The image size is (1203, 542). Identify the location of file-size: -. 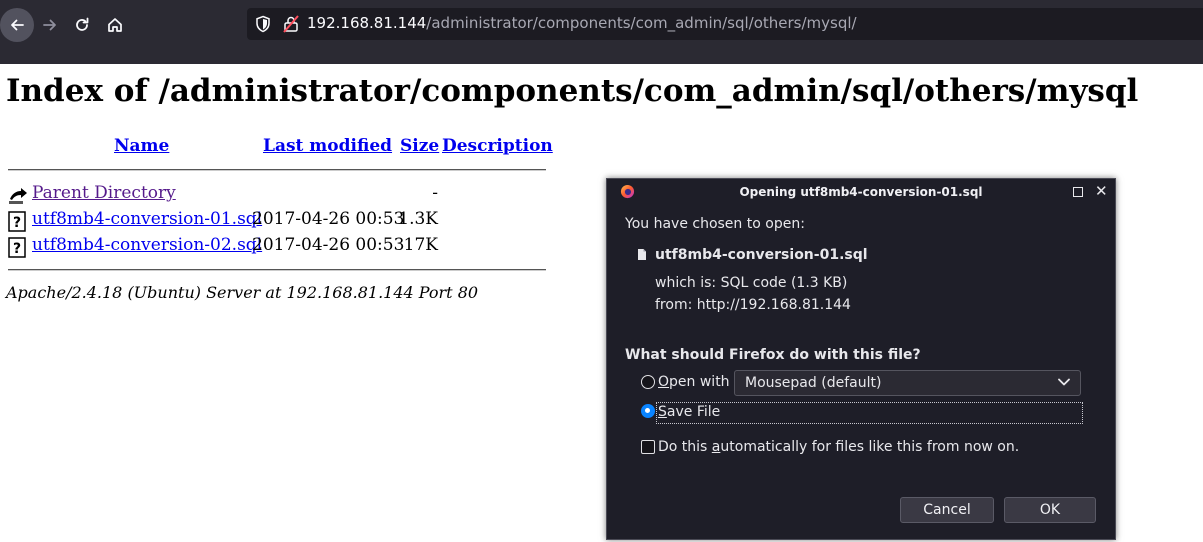
(435, 193).